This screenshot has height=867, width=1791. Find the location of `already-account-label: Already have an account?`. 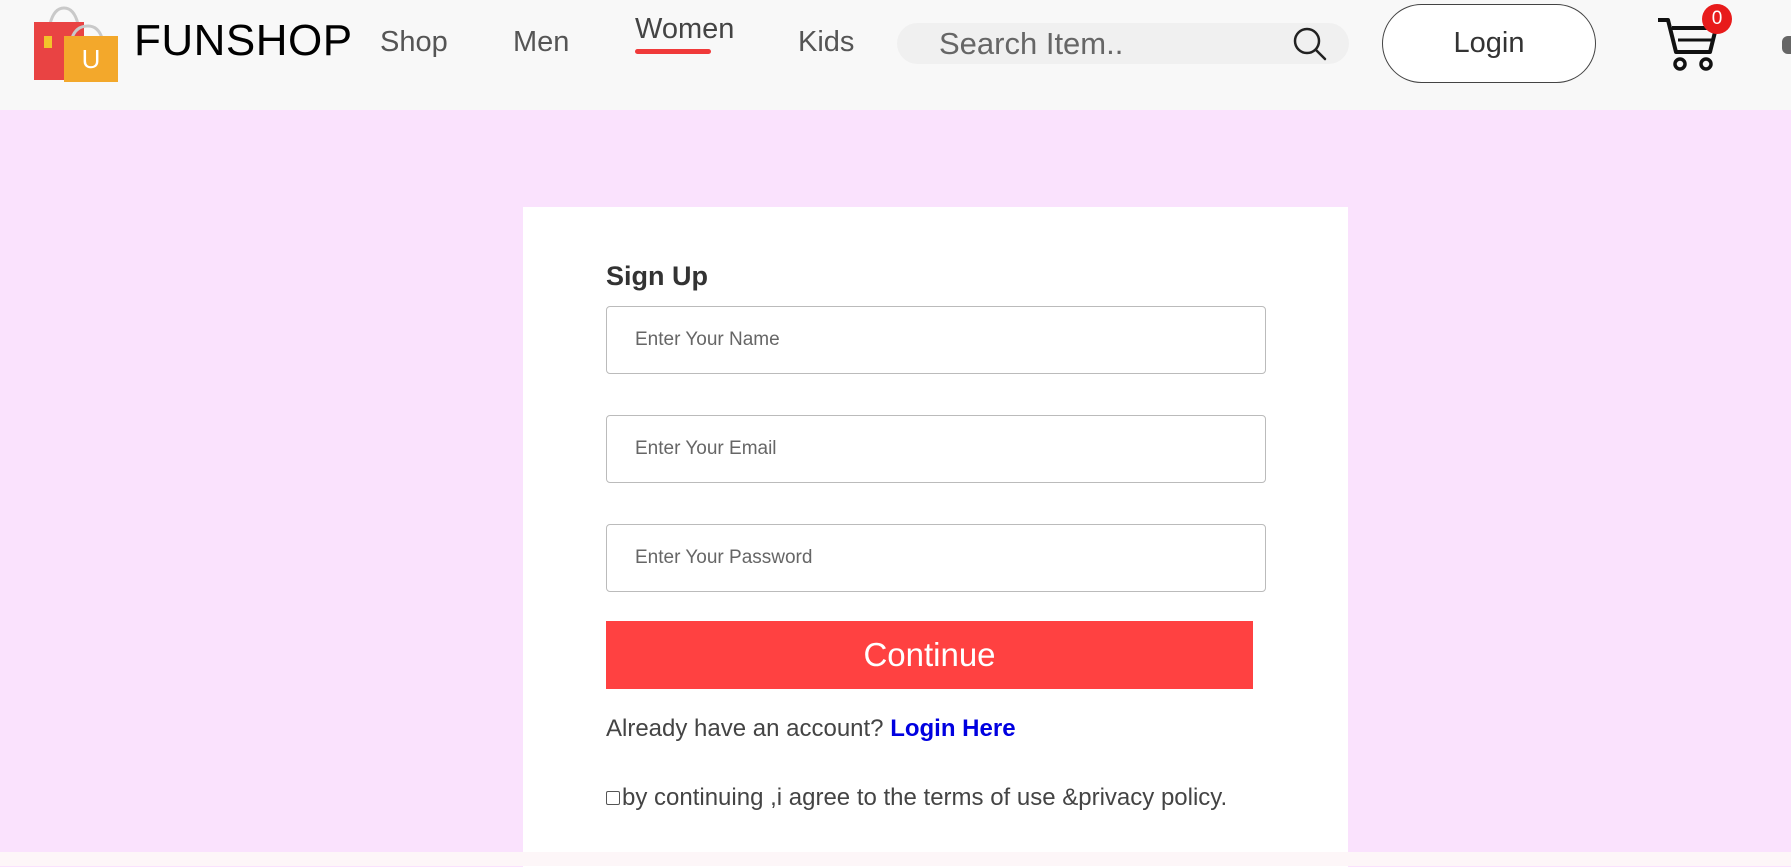

already-account-label: Already have an account? is located at coordinates (748, 728).